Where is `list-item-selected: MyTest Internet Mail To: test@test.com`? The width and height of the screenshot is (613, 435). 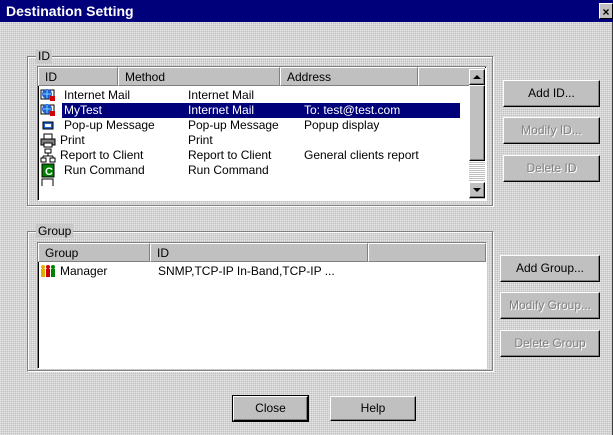
list-item-selected: MyTest Internet Mail To: test@test.com is located at coordinates (263, 110).